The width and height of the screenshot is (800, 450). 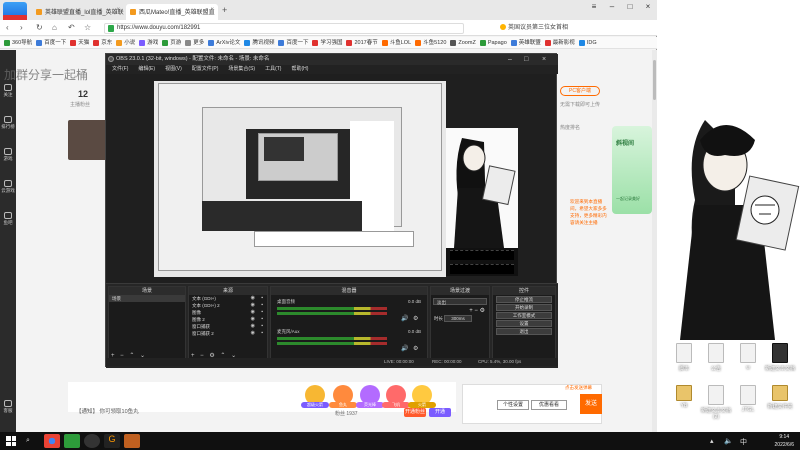 What do you see at coordinates (578, 388) in the screenshot?
I see `send-danmaku-link: 点击发送弹幕` at bounding box center [578, 388].